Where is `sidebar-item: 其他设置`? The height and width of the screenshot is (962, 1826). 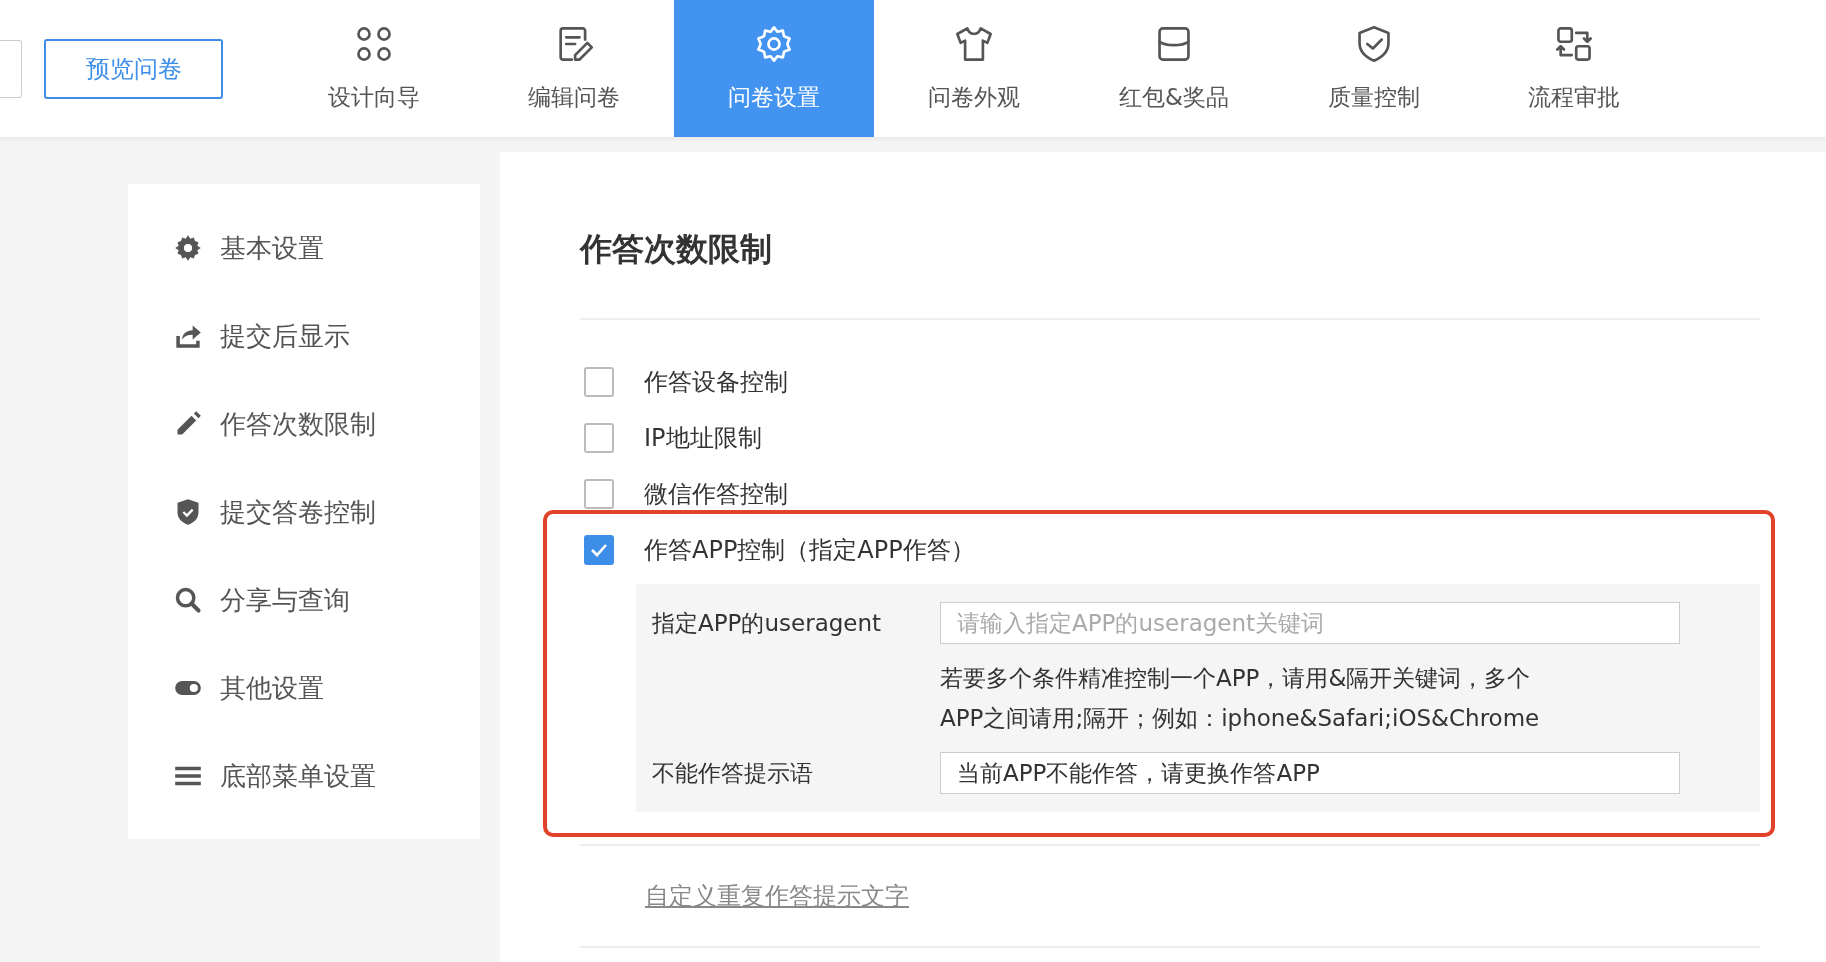
sidebar-item: 其他设置 is located at coordinates (304, 688).